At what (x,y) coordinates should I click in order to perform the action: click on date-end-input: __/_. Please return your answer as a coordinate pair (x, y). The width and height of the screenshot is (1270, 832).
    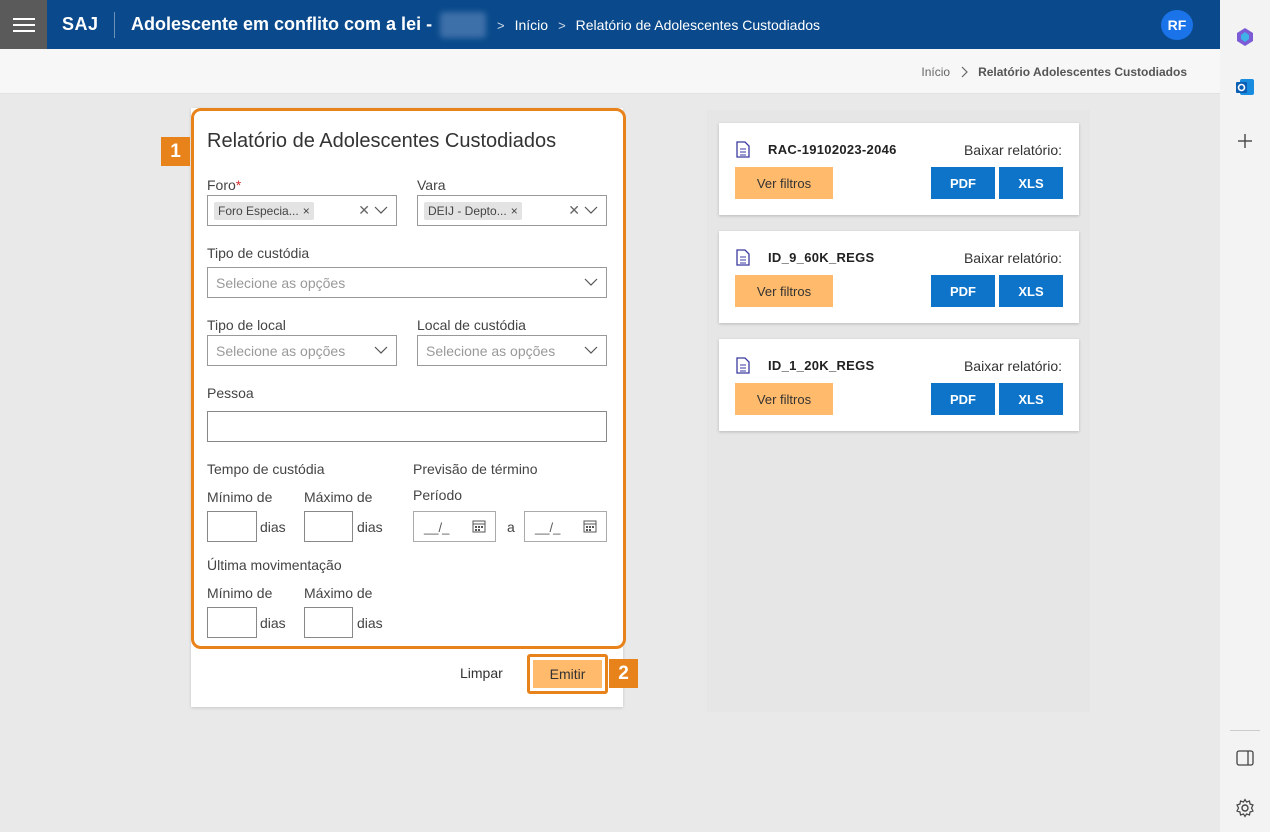
    Looking at the image, I should click on (565, 526).